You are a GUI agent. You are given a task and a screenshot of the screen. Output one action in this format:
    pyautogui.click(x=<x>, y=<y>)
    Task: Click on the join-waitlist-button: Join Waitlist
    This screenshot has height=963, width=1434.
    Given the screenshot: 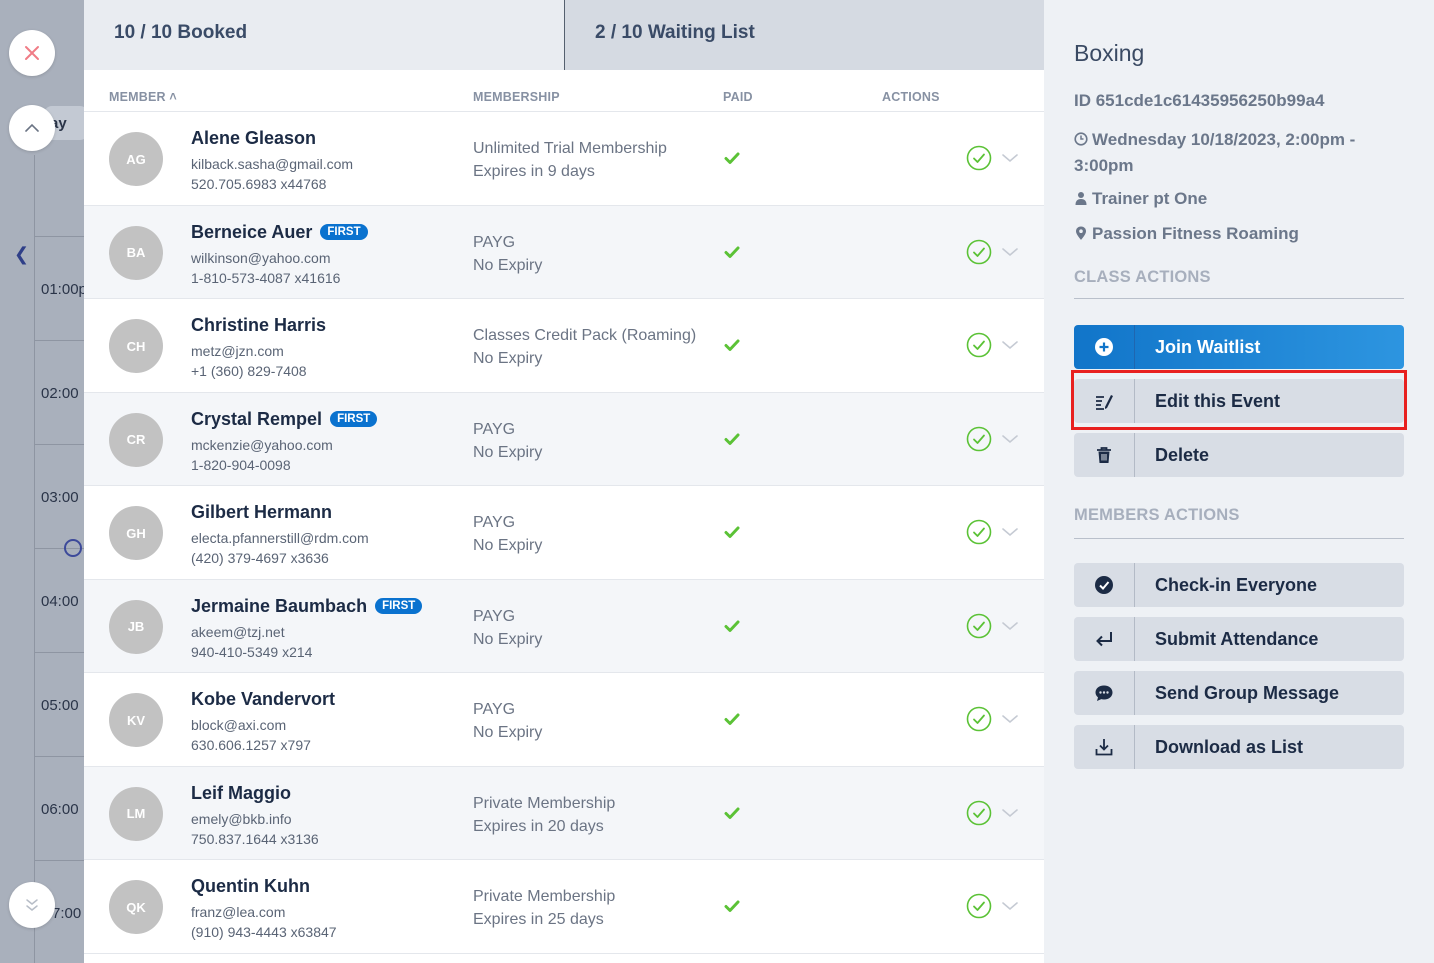 What is the action you would take?
    pyautogui.click(x=1239, y=347)
    